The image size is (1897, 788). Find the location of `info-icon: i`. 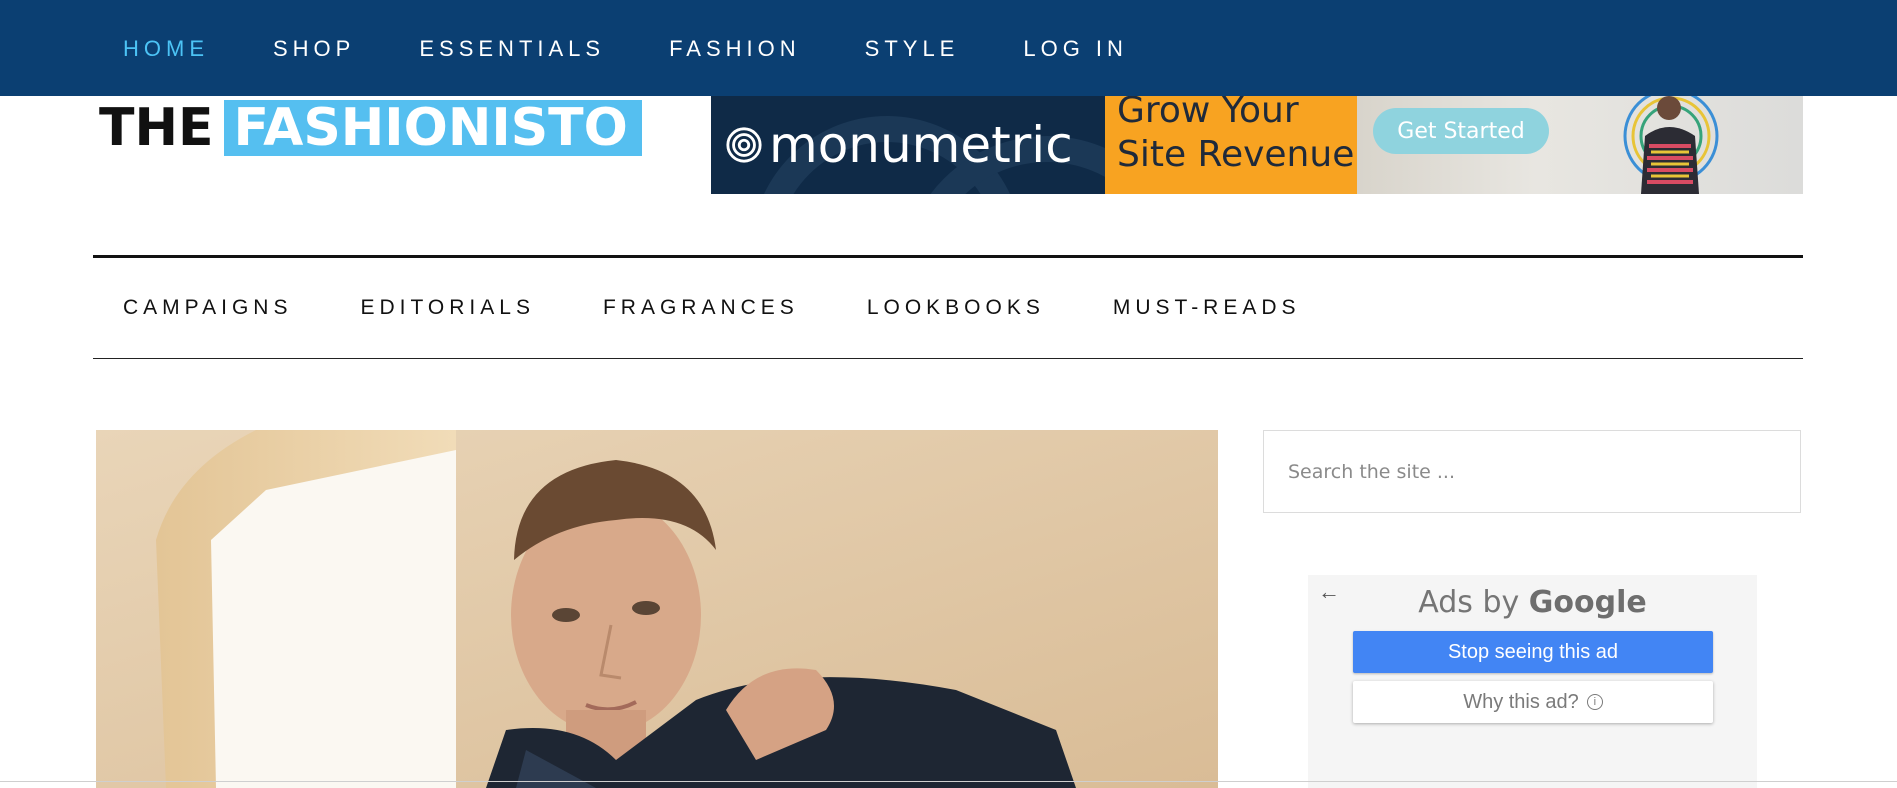

info-icon: i is located at coordinates (1594, 702).